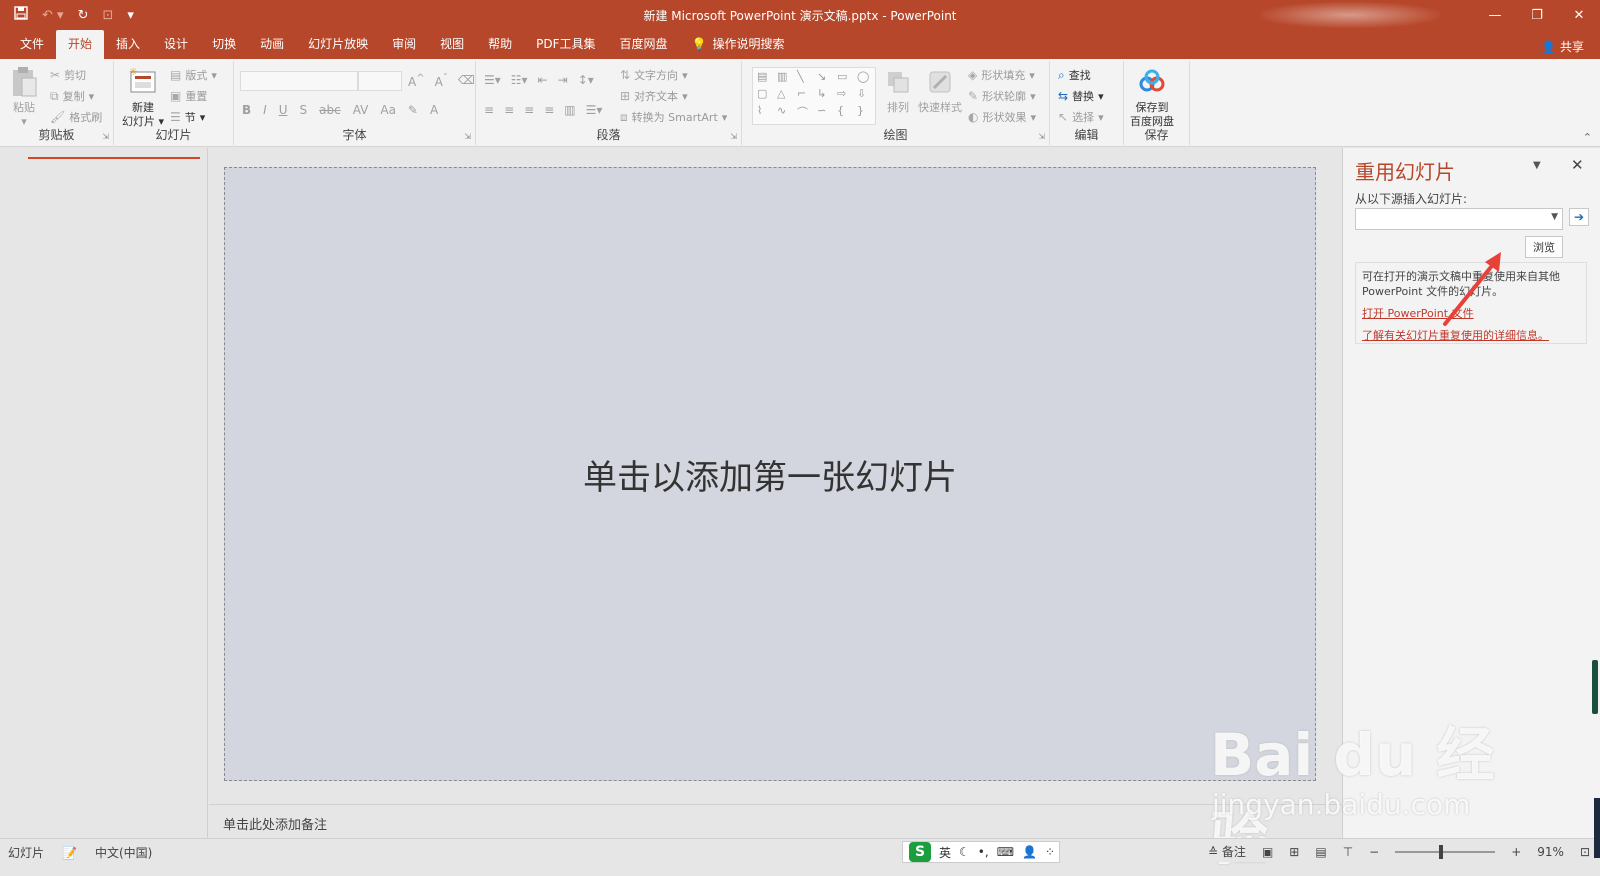 The height and width of the screenshot is (876, 1600). Describe the element at coordinates (569, 110) in the screenshot. I see `distributed-icon: ▥` at that location.